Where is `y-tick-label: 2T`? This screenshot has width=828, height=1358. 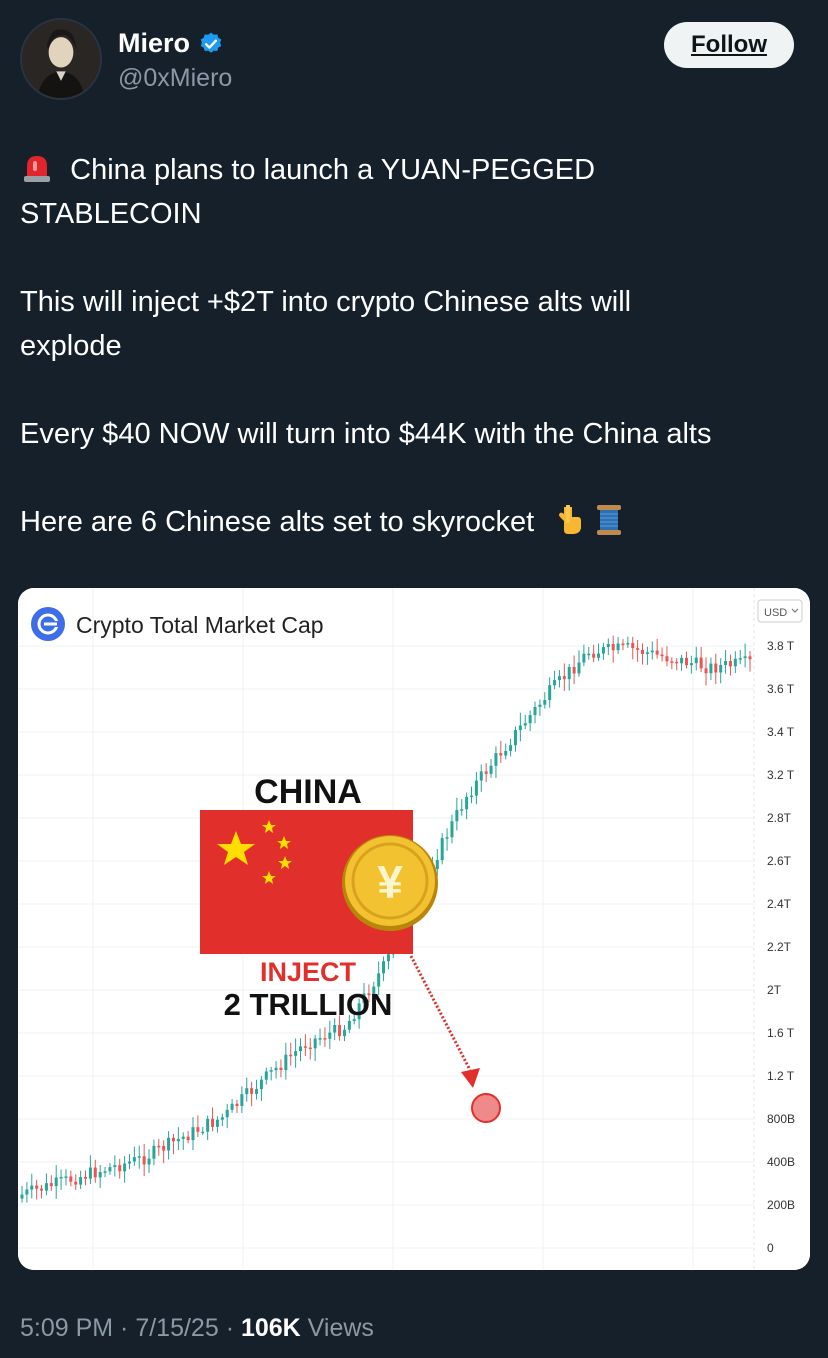
y-tick-label: 2T is located at coordinates (774, 990).